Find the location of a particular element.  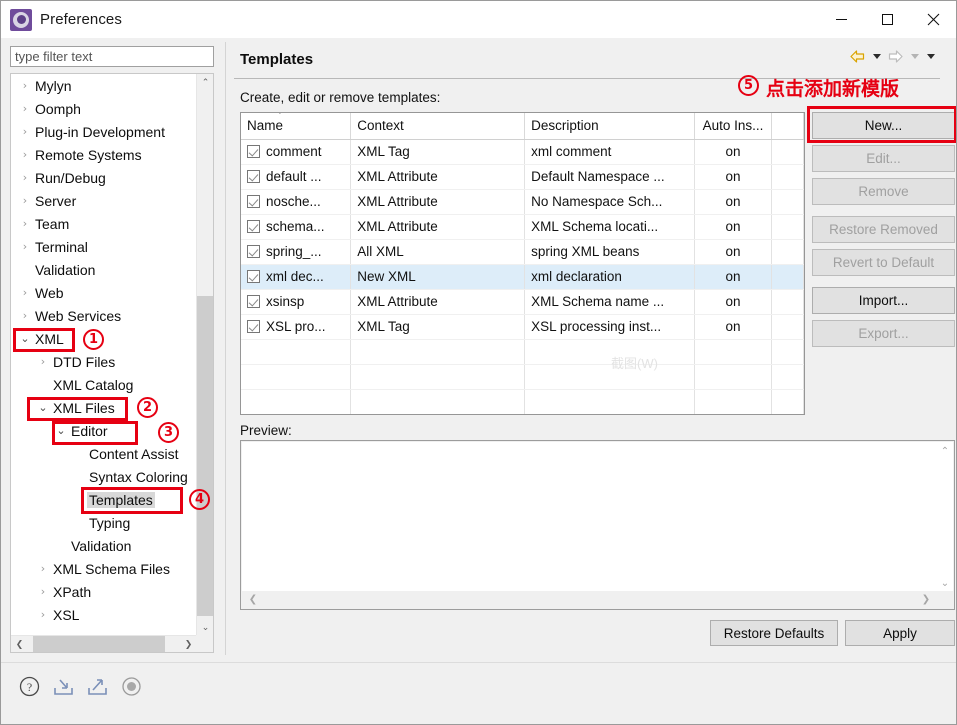

tree-item-xpath: › XPath is located at coordinates (104, 591).